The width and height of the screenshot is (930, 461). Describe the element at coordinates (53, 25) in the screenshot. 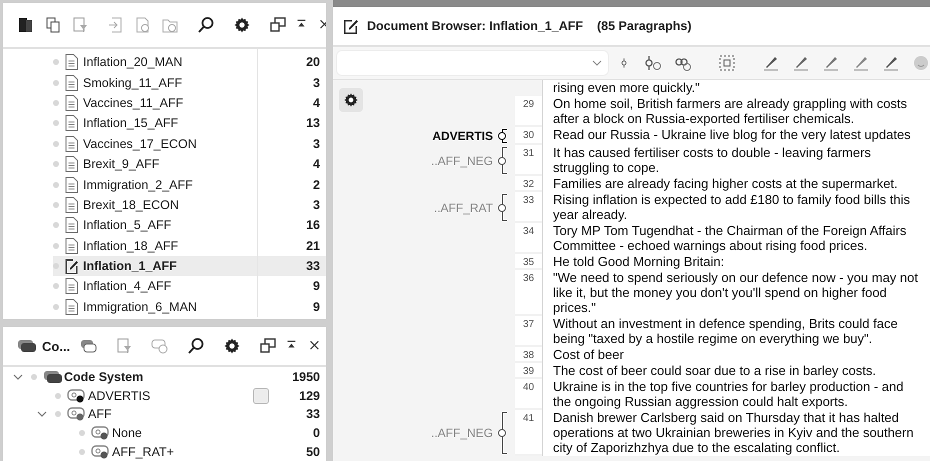

I see `document-set-icon` at that location.